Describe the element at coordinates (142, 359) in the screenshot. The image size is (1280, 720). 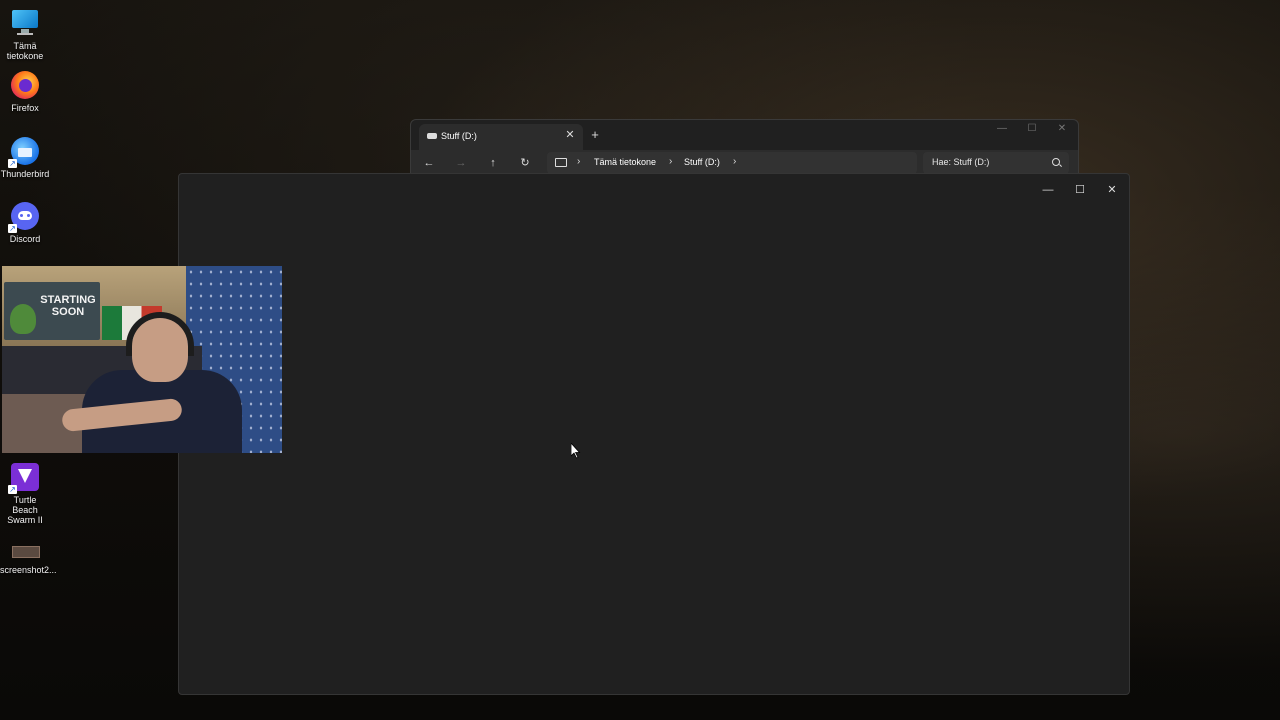
I see `webcam-overlay: STARTING SOON` at that location.